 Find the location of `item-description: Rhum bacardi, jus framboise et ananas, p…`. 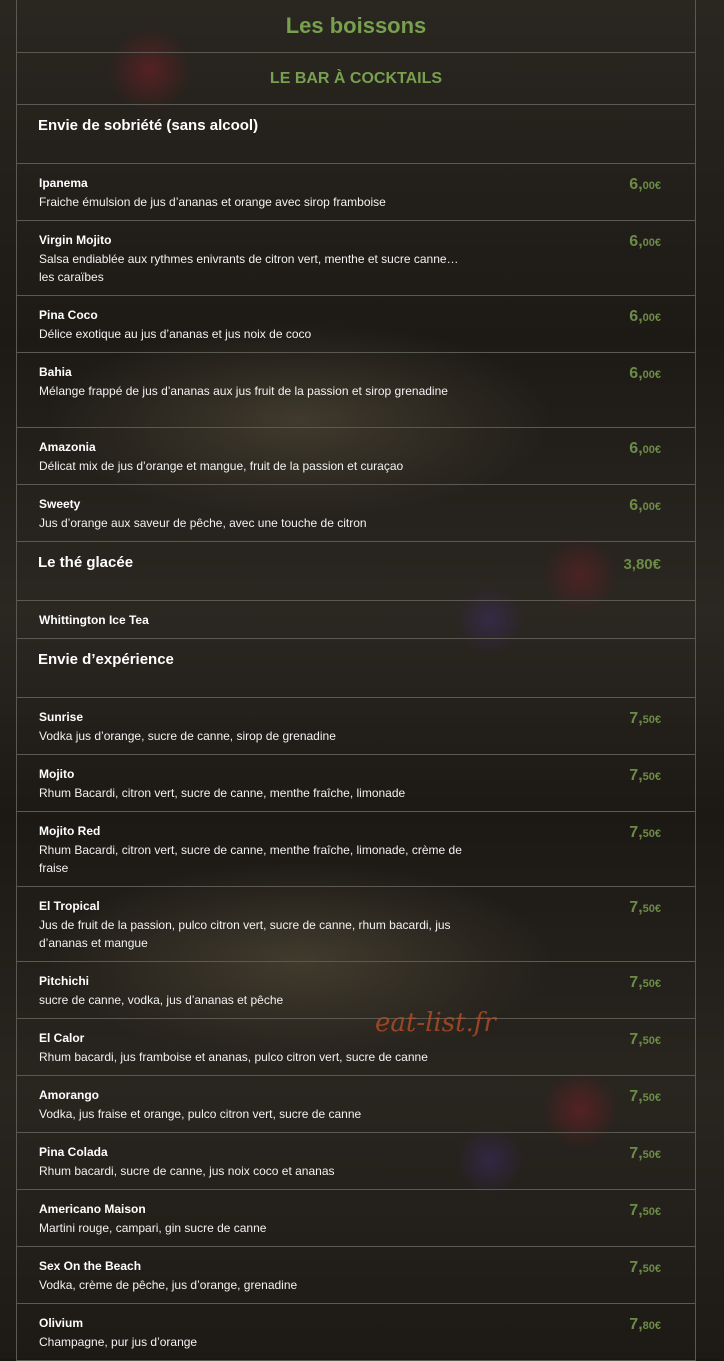

item-description: Rhum bacardi, jus framboise et ananas, p… is located at coordinates (233, 1057).